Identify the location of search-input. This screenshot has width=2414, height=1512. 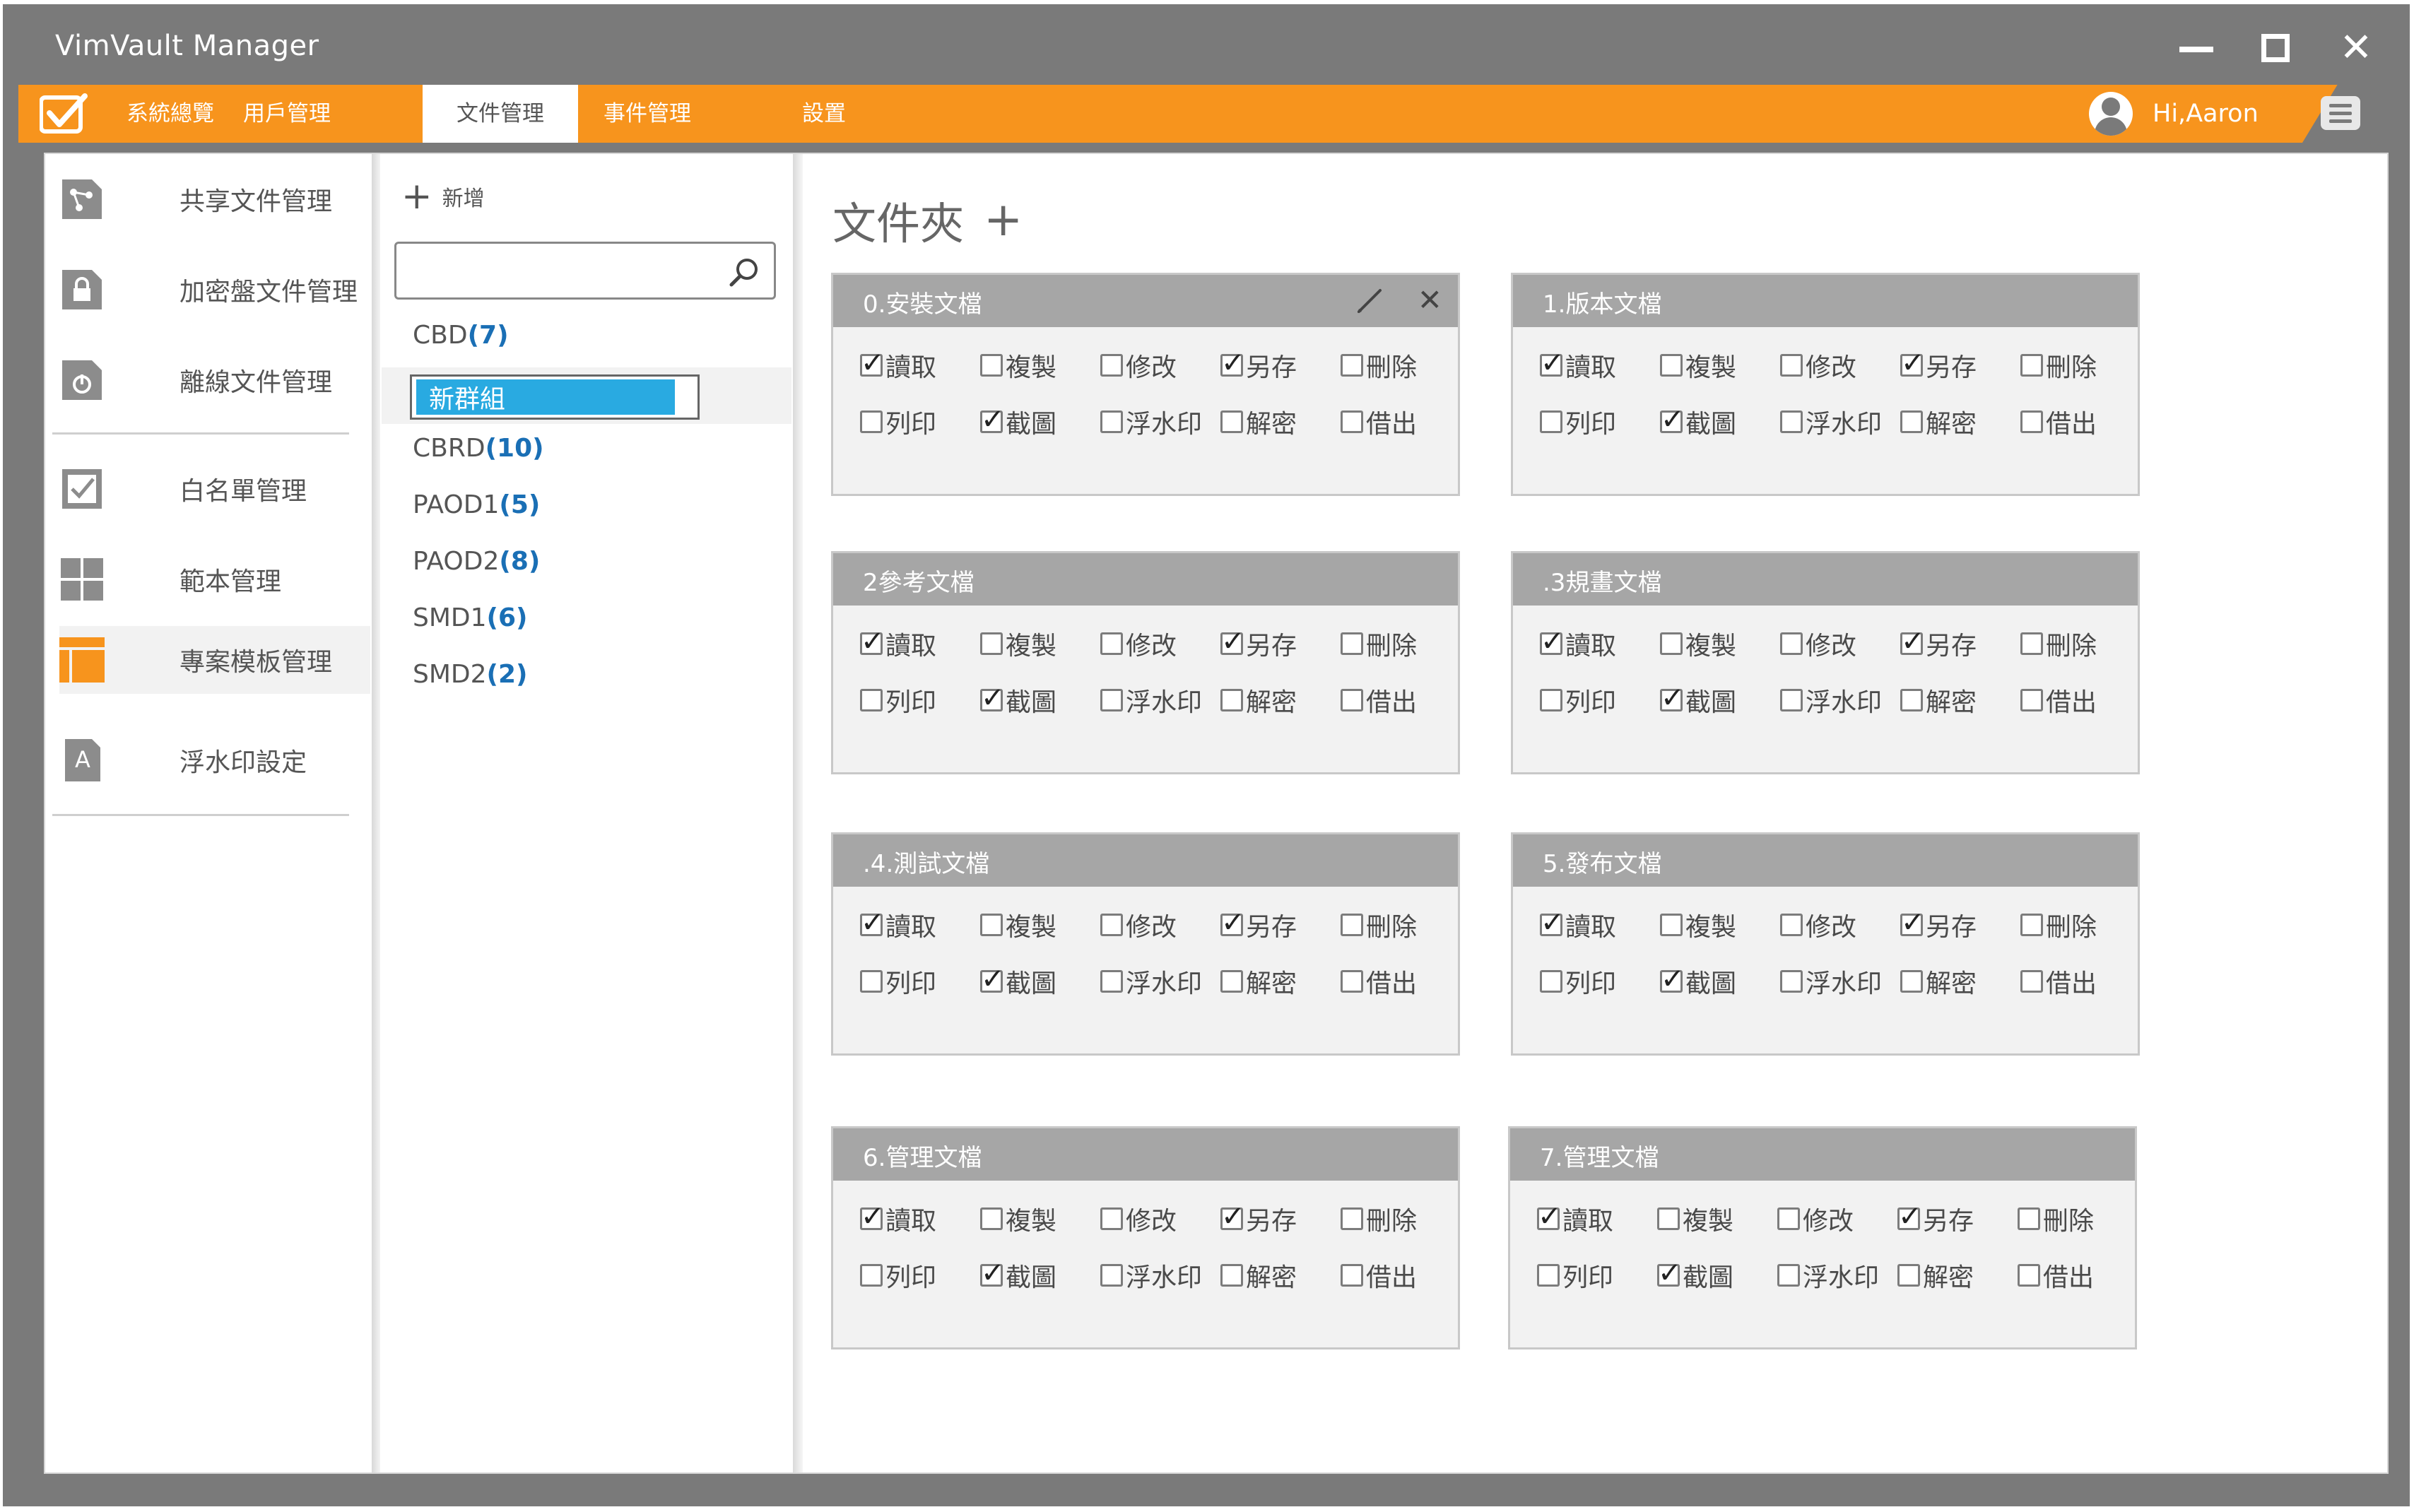
(560, 270).